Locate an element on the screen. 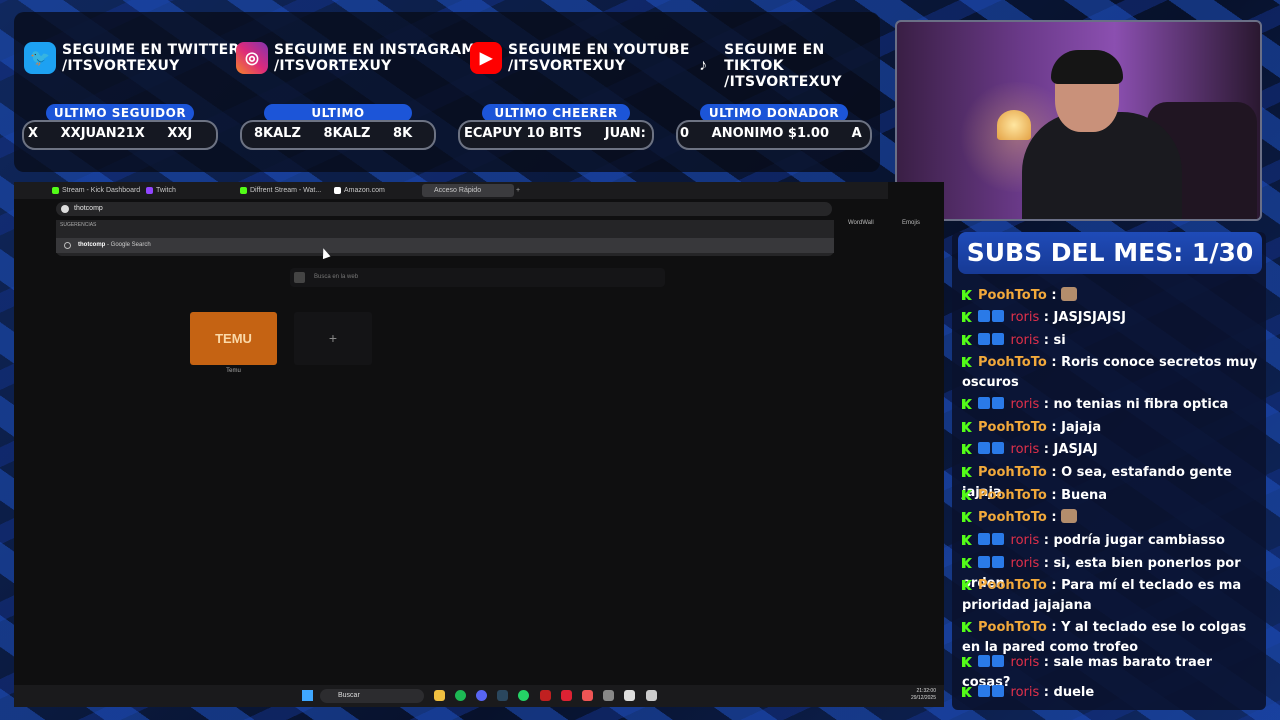  bookmark-emojis: Emojis is located at coordinates (911, 223).